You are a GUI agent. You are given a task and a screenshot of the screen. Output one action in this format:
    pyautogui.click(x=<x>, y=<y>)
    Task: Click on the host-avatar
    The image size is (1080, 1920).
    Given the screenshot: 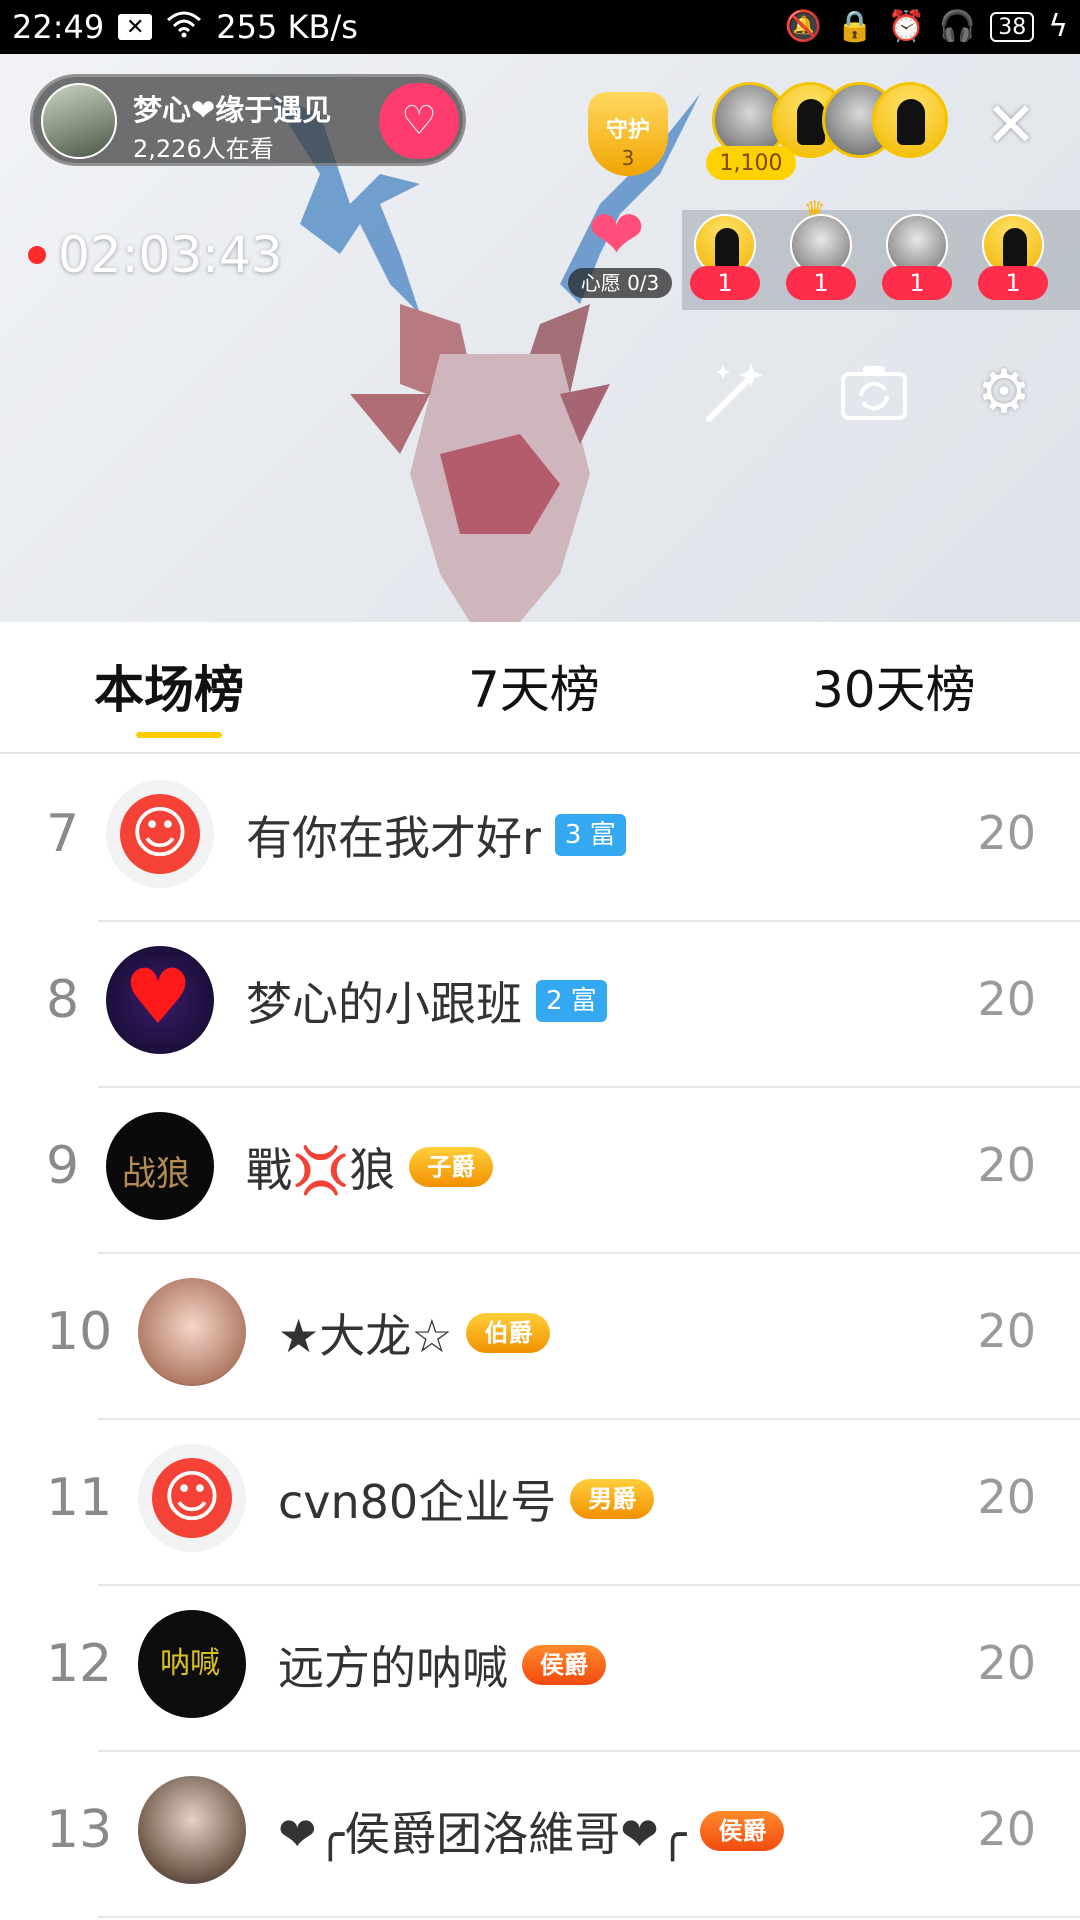 What is the action you would take?
    pyautogui.click(x=79, y=121)
    